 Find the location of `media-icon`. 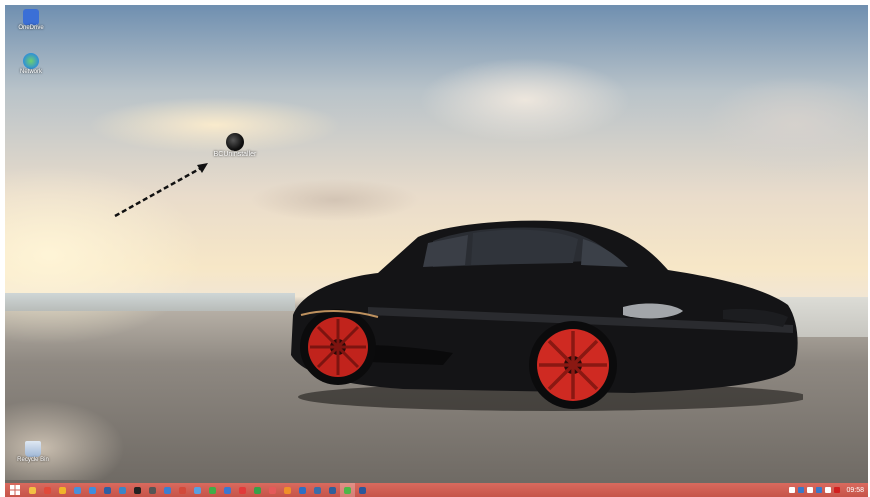

media-icon is located at coordinates (77, 490).